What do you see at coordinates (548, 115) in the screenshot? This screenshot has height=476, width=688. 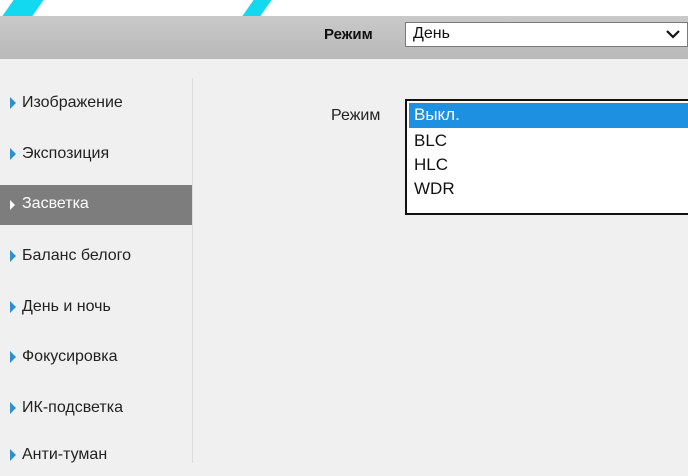 I see `option-off: Выкл.` at bounding box center [548, 115].